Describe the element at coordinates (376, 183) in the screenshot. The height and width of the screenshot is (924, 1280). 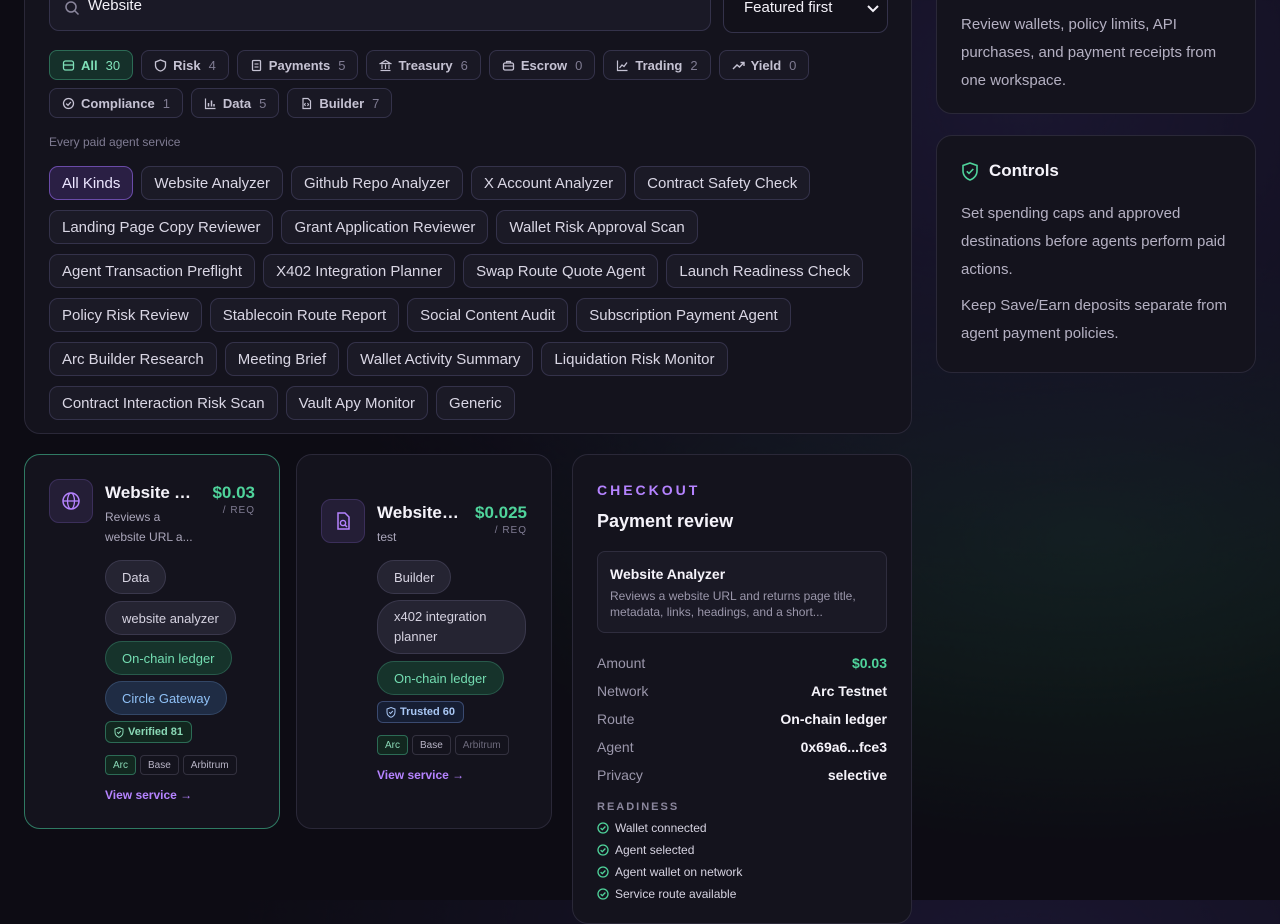
I see `kind-chip: Github Repo Analyzer` at that location.